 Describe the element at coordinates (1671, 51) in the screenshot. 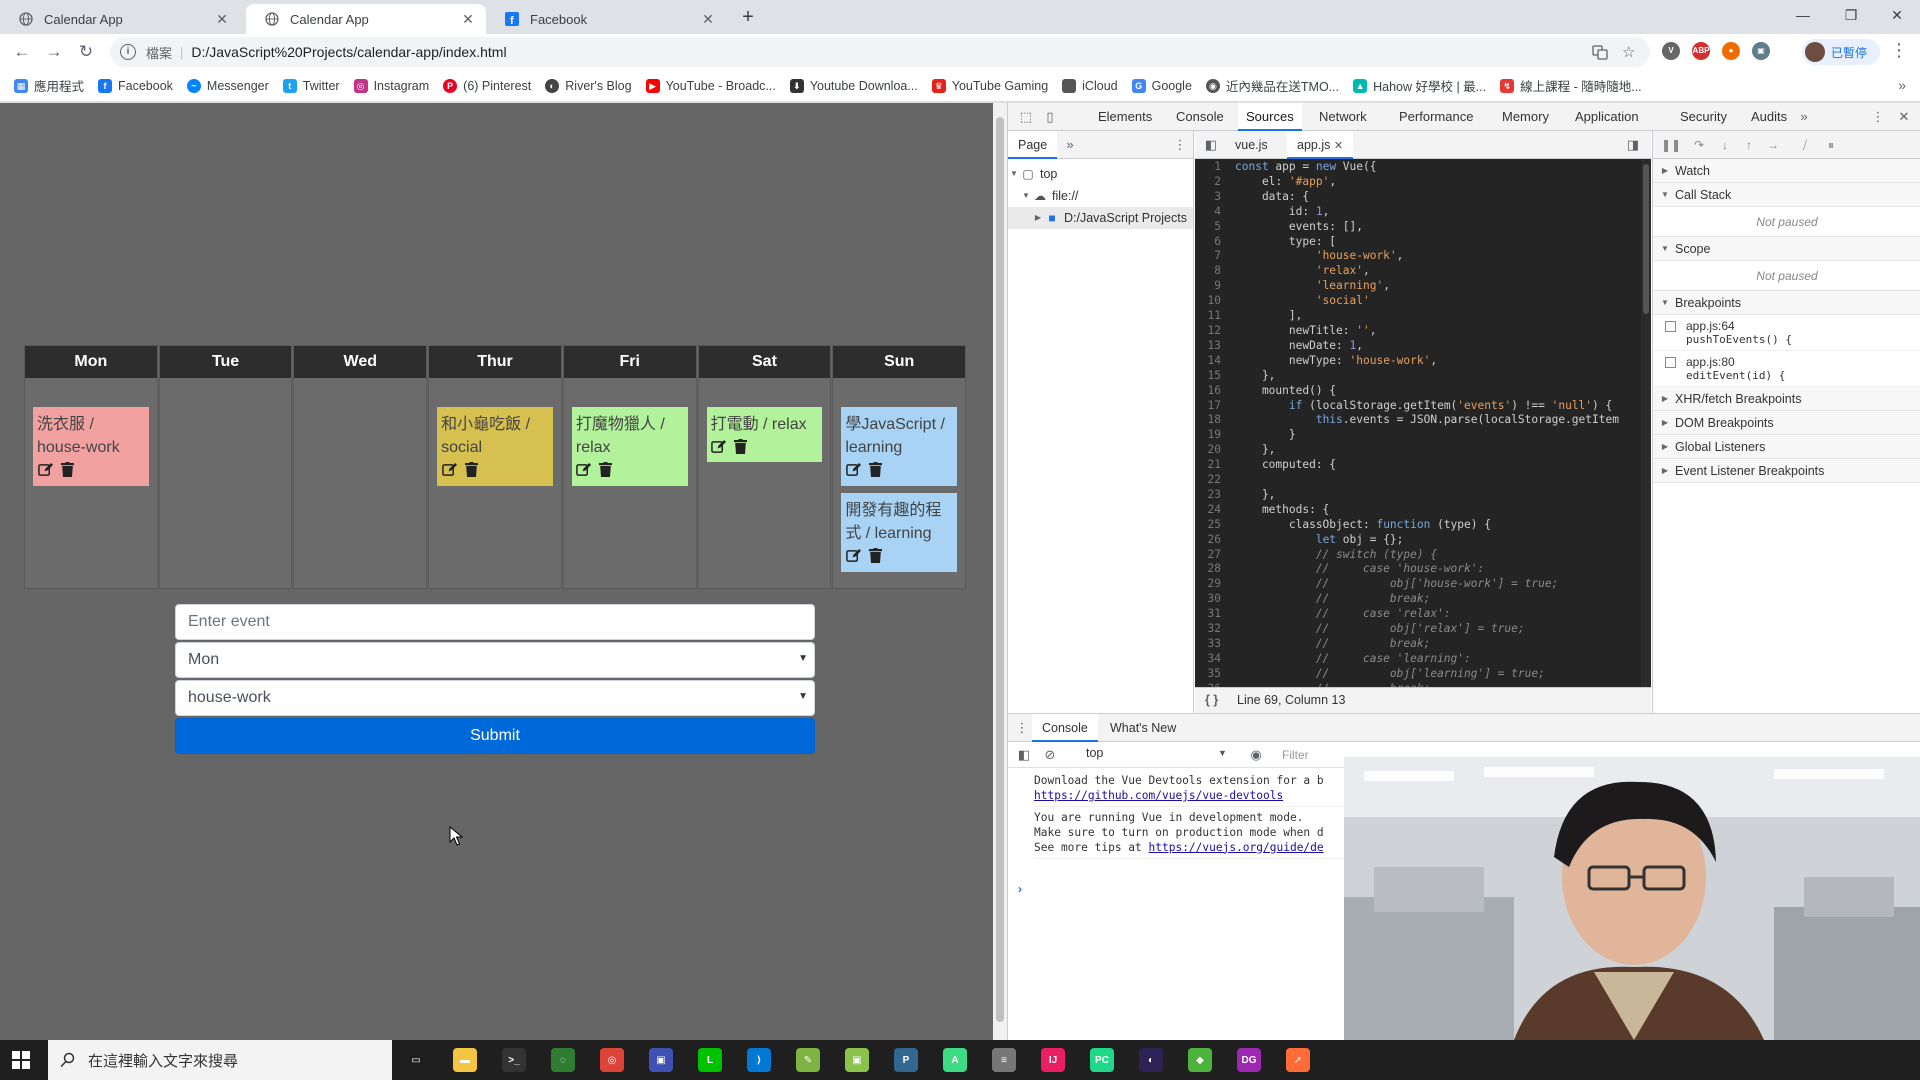

I see `extension-v-icon: V` at that location.